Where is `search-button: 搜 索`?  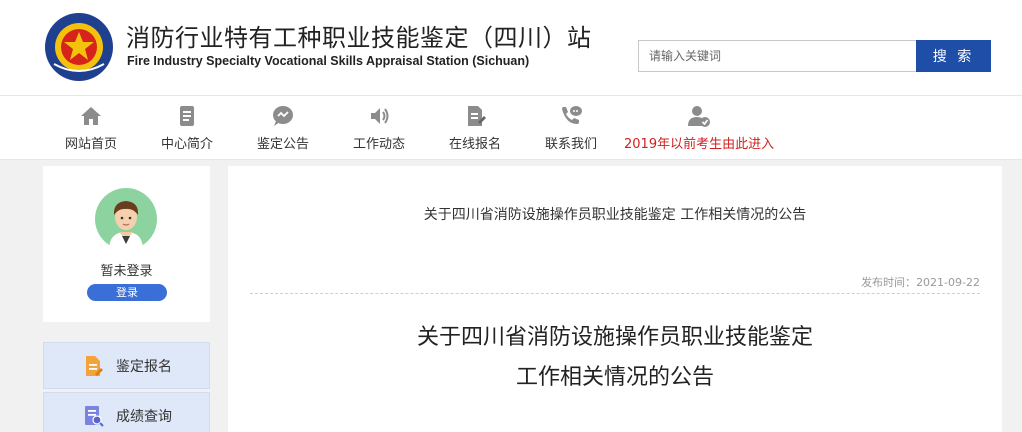
search-button: 搜 索 is located at coordinates (953, 56).